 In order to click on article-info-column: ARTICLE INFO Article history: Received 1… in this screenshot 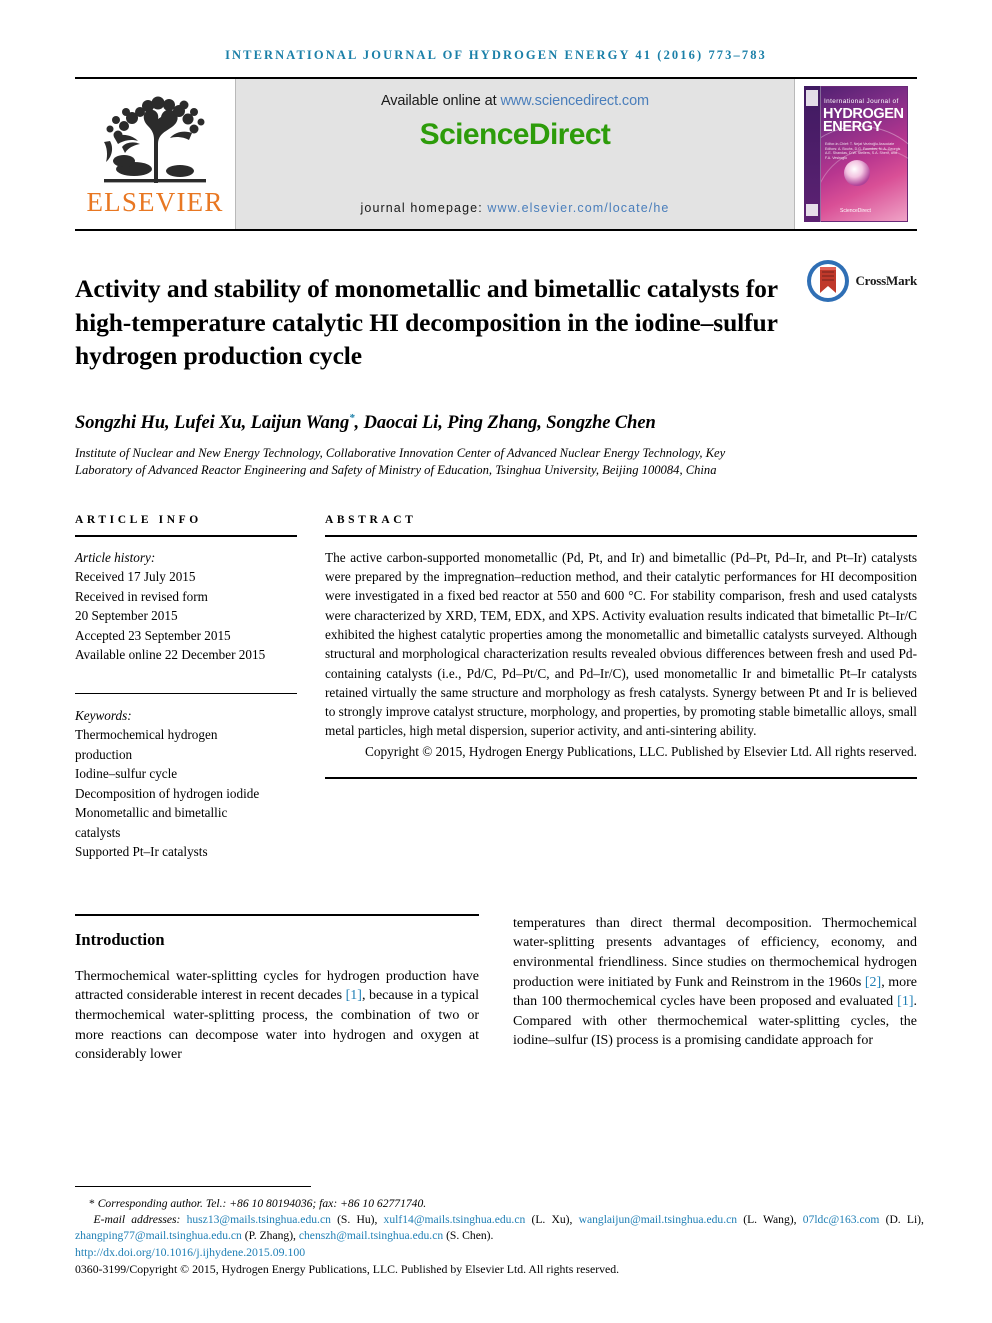, I will do `click(200, 688)`.